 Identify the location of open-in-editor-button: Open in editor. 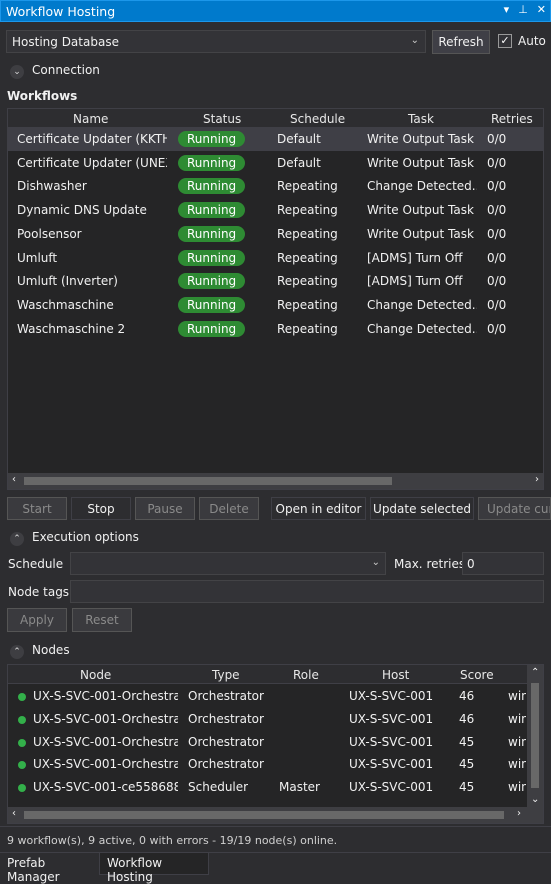
(318, 508).